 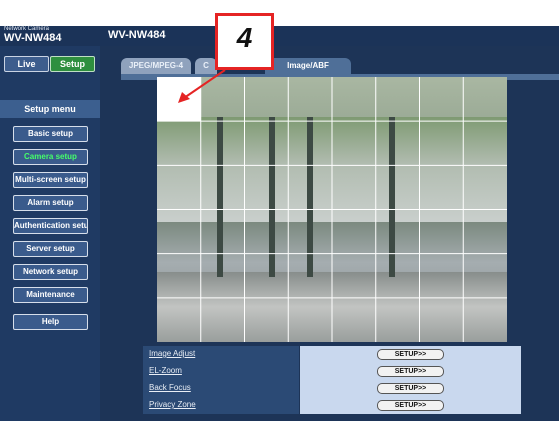 What do you see at coordinates (202, 86) in the screenshot?
I see `callout-arrow-icon` at bounding box center [202, 86].